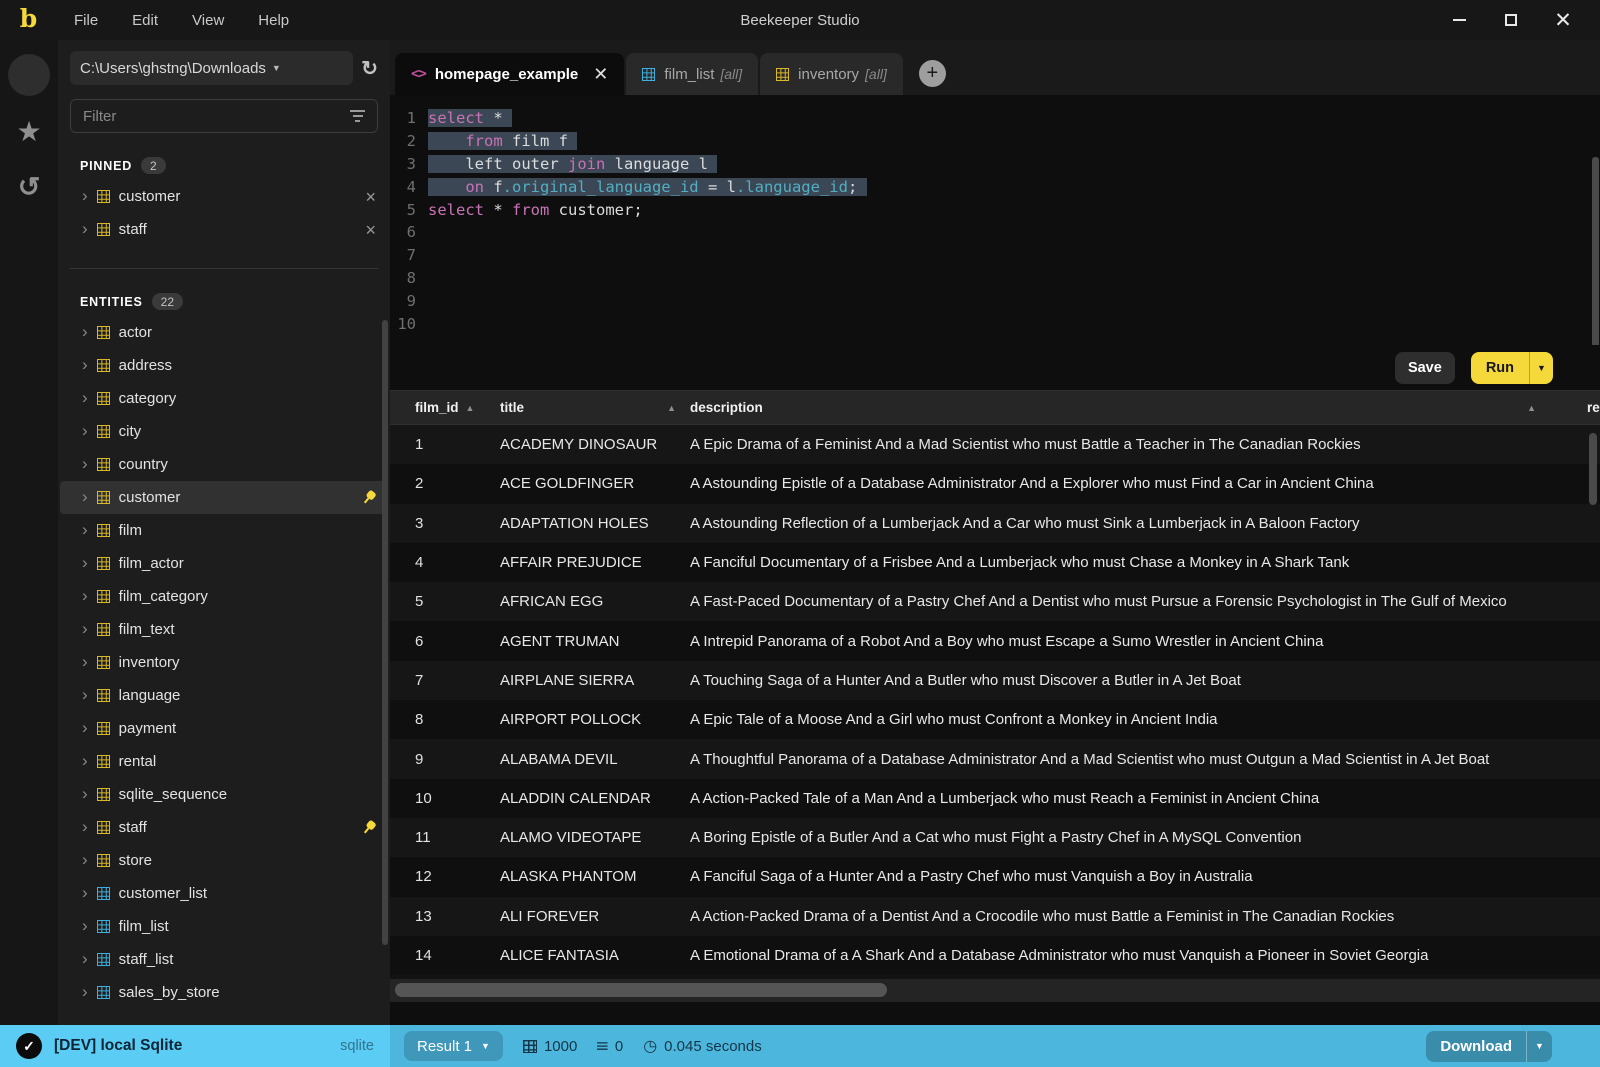  Describe the element at coordinates (457, 955) in the screenshot. I see `cell-film-id: 14` at that location.